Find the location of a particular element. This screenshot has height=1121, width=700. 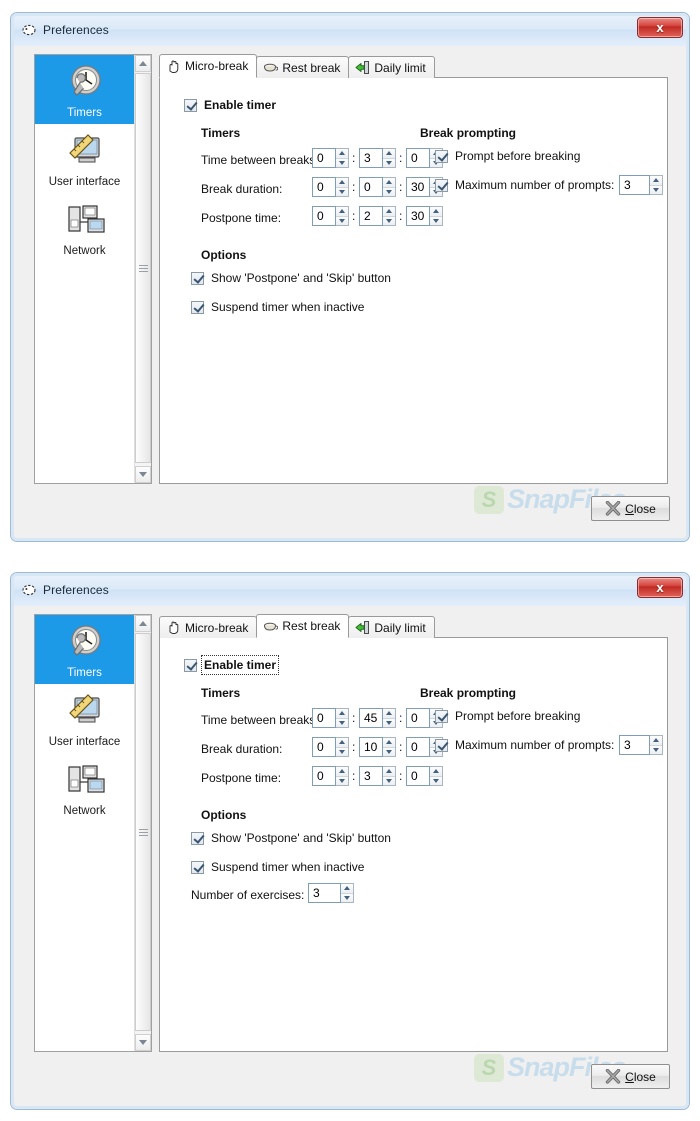

minutes-value: 3 is located at coordinates (371, 158).